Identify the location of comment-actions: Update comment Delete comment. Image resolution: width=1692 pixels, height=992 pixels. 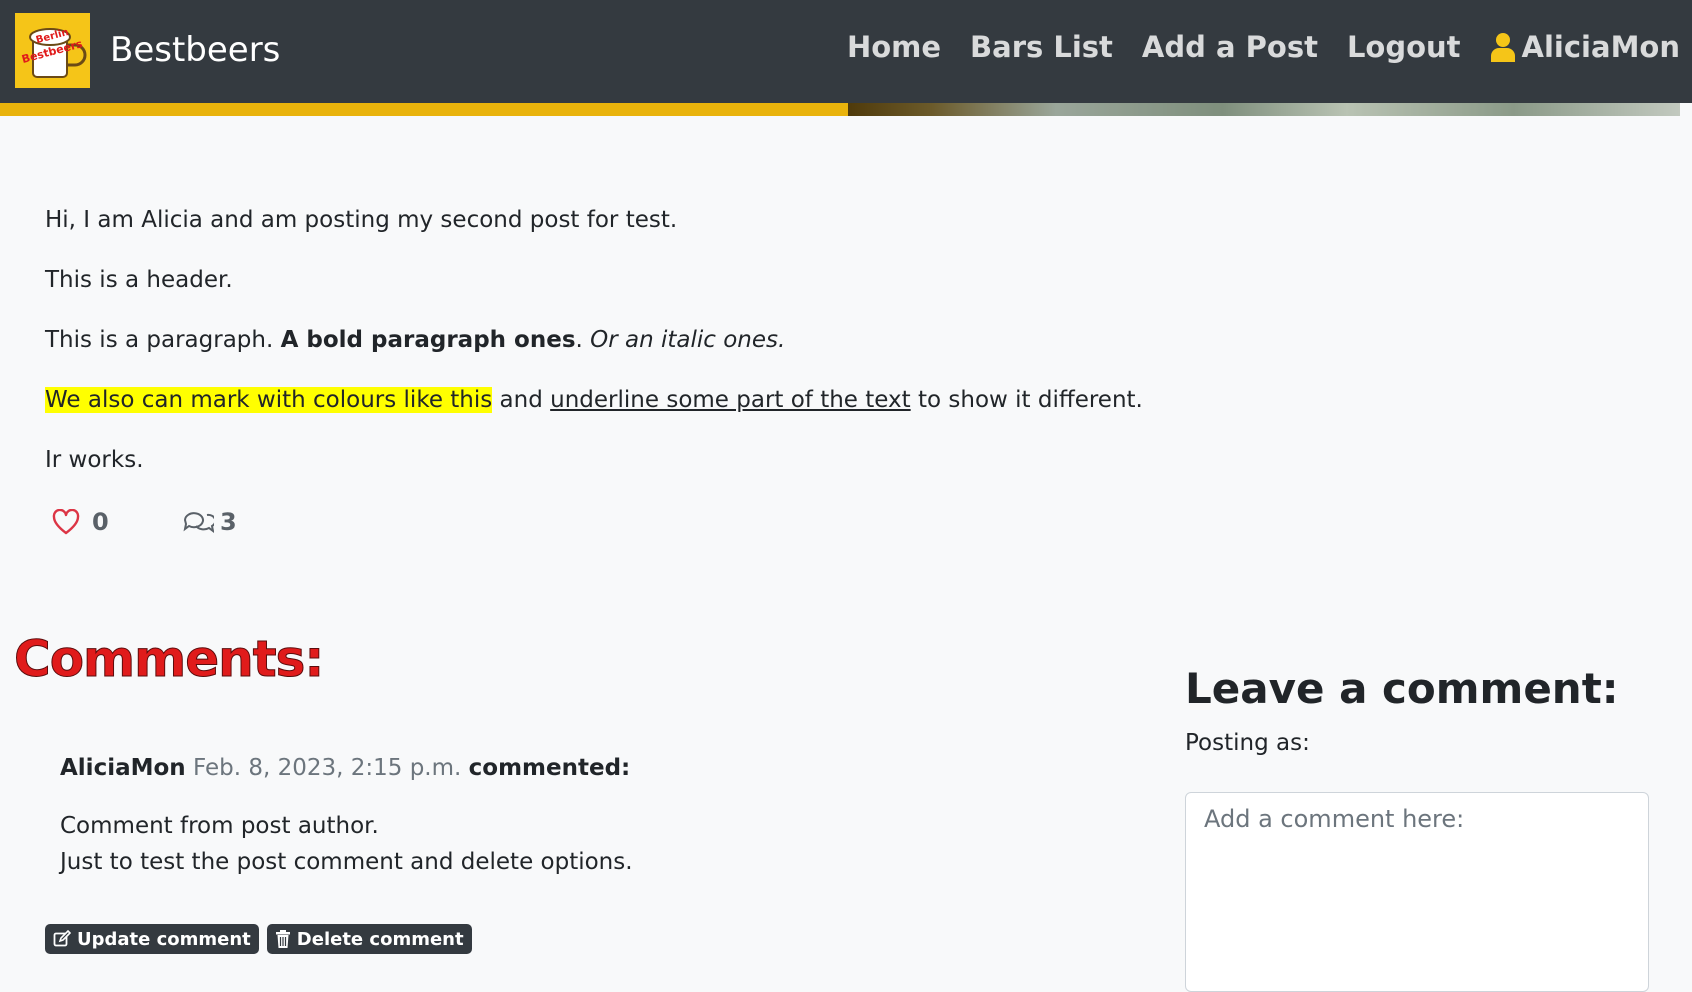
(258, 939).